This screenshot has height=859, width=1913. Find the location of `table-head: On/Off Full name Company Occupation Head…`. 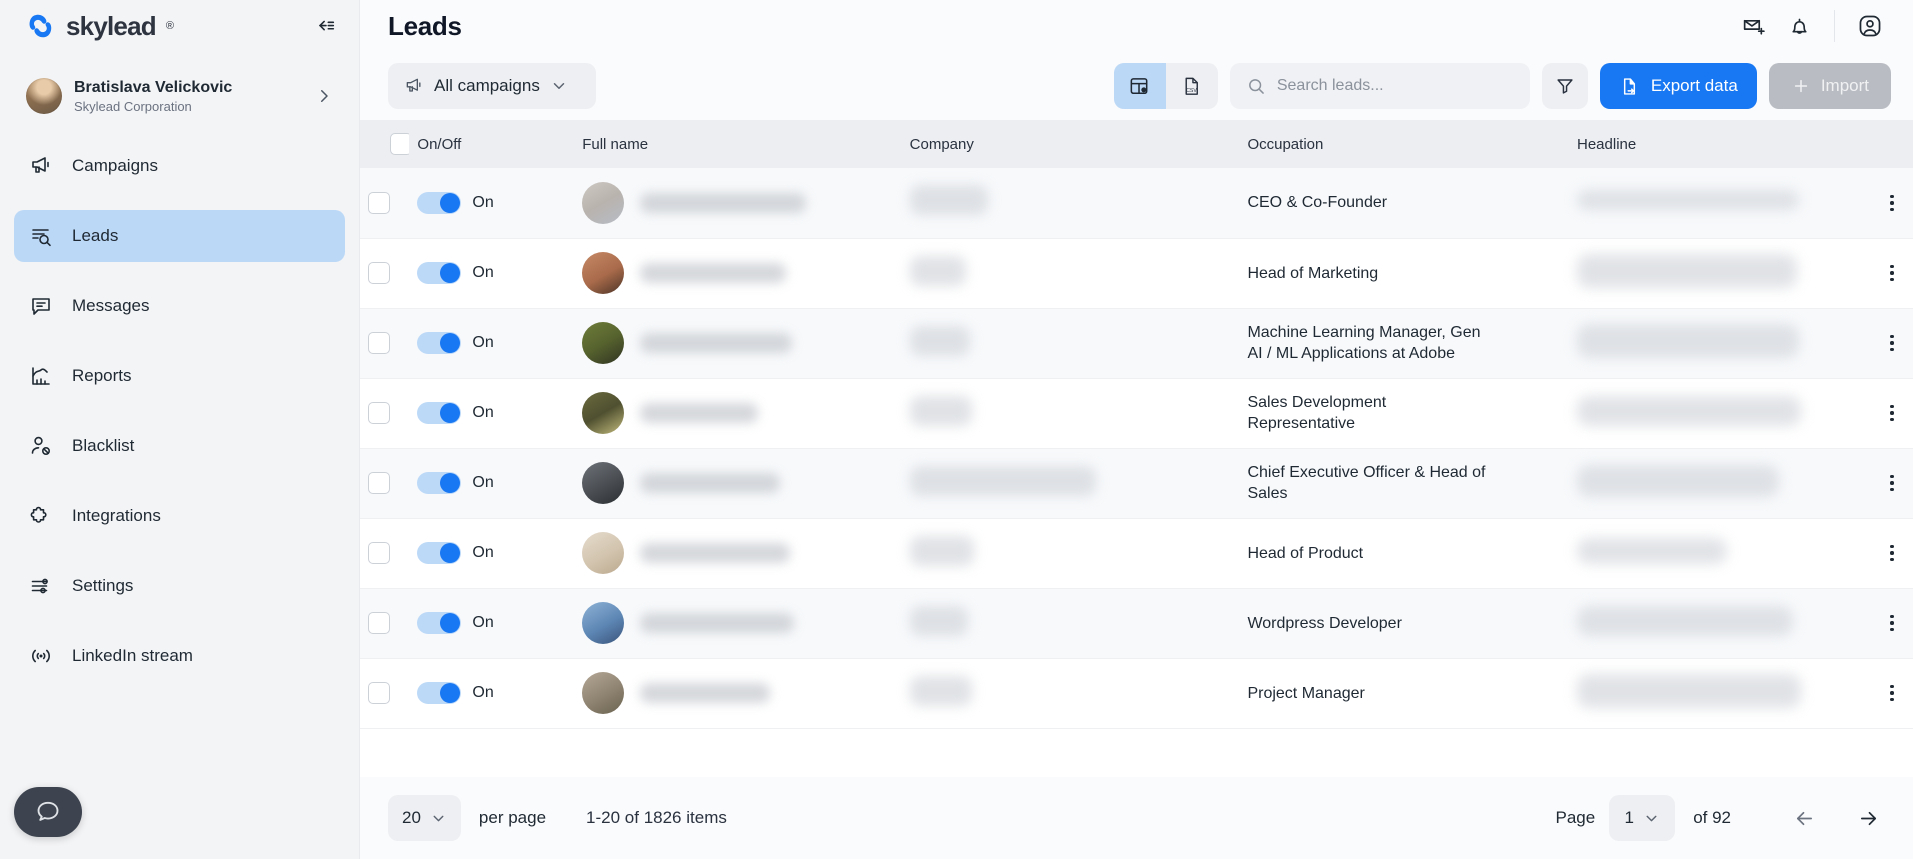

table-head: On/Off Full name Company Occupation Head… is located at coordinates (1136, 144).